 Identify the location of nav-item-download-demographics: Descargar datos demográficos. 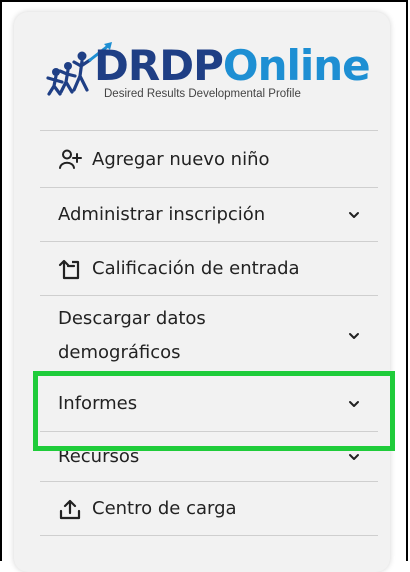
(209, 336).